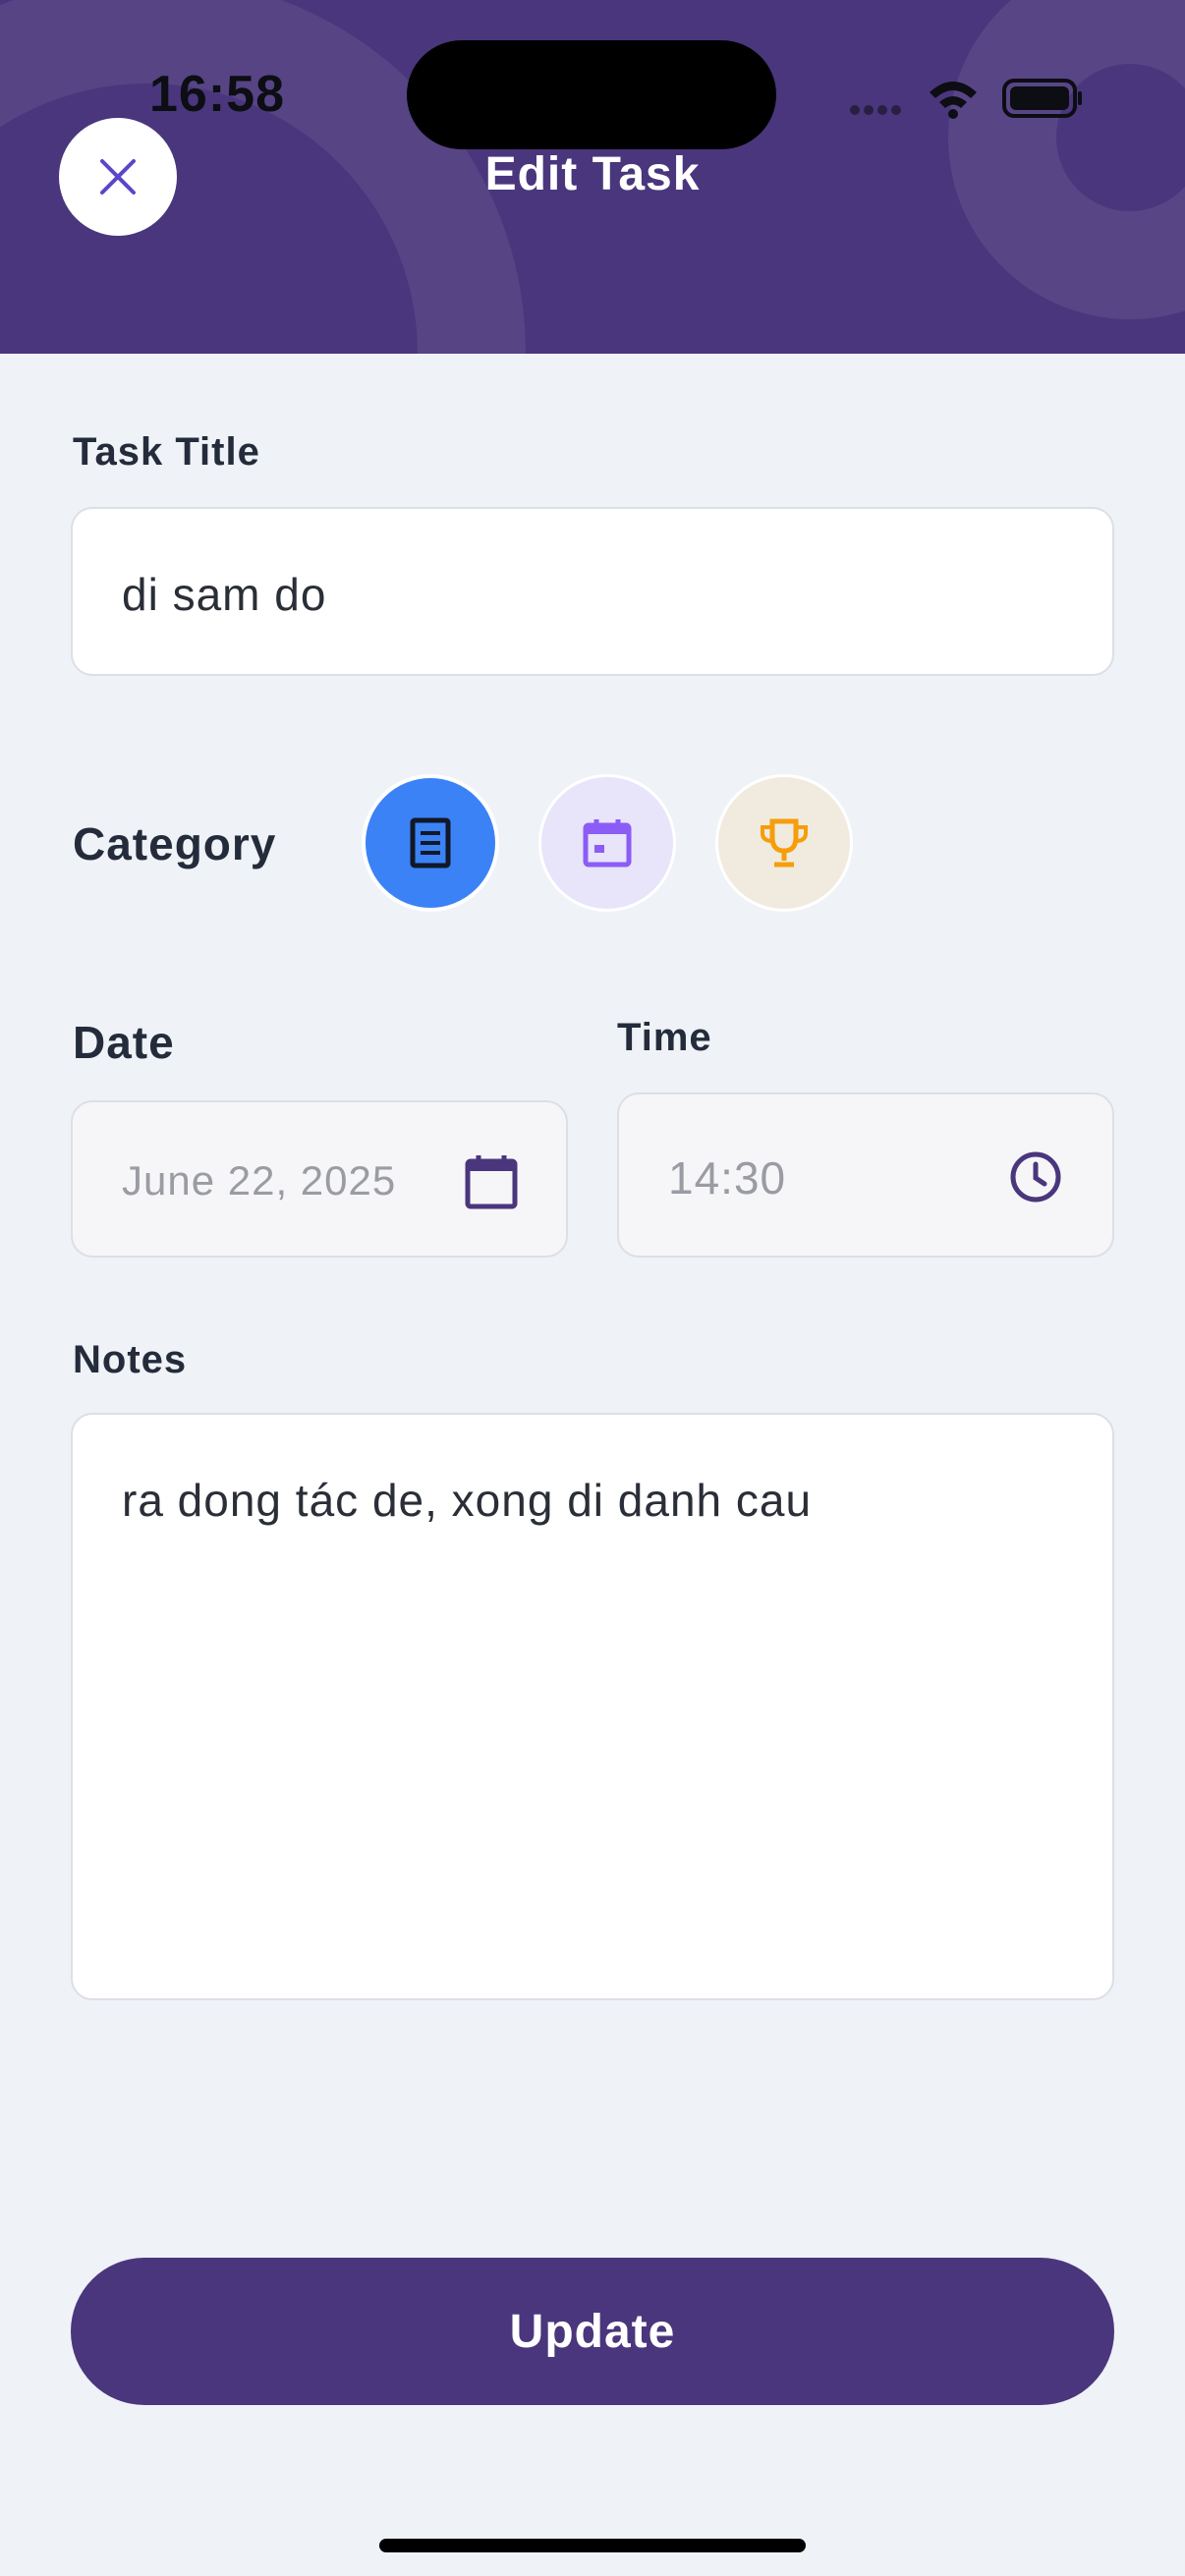  Describe the element at coordinates (592, 2331) in the screenshot. I see `update-button: Update` at that location.